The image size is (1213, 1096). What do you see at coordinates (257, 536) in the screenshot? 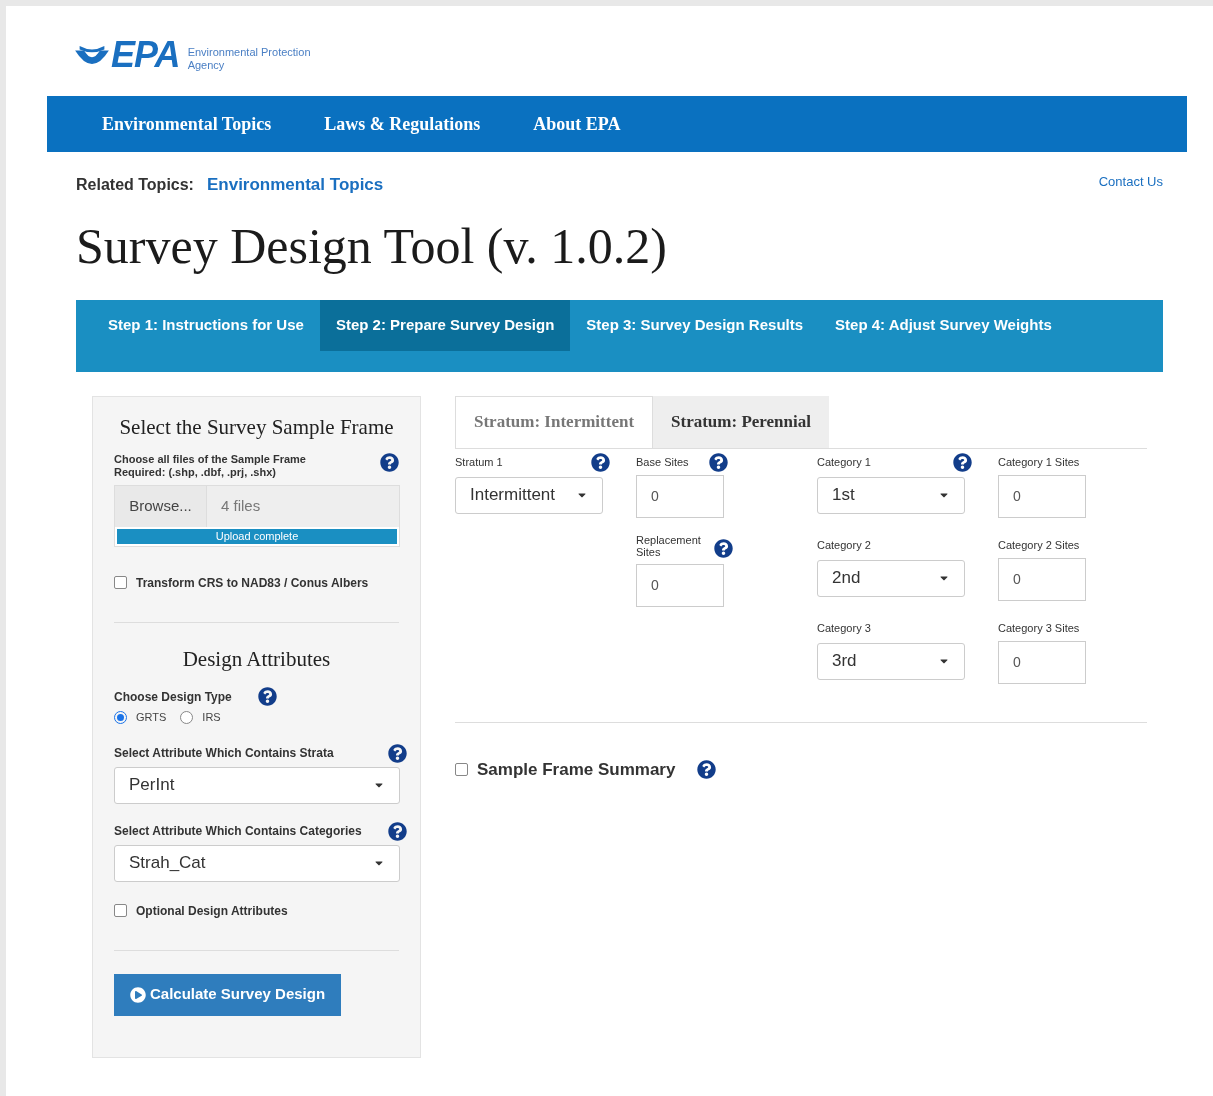
I see `progress-label: Upload complete` at bounding box center [257, 536].